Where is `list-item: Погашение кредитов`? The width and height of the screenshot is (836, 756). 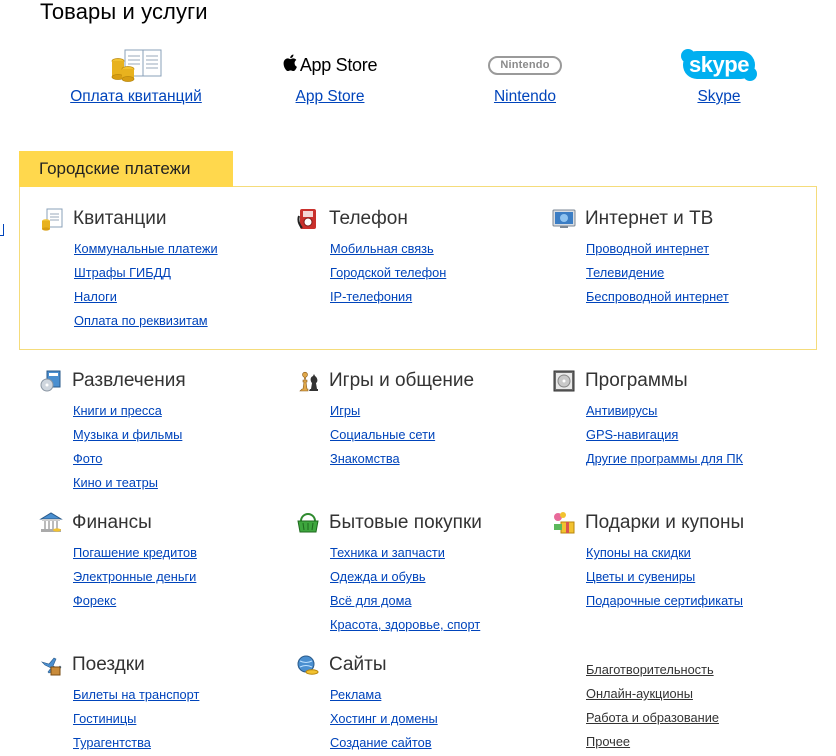
list-item: Погашение кредитов is located at coordinates (159, 557).